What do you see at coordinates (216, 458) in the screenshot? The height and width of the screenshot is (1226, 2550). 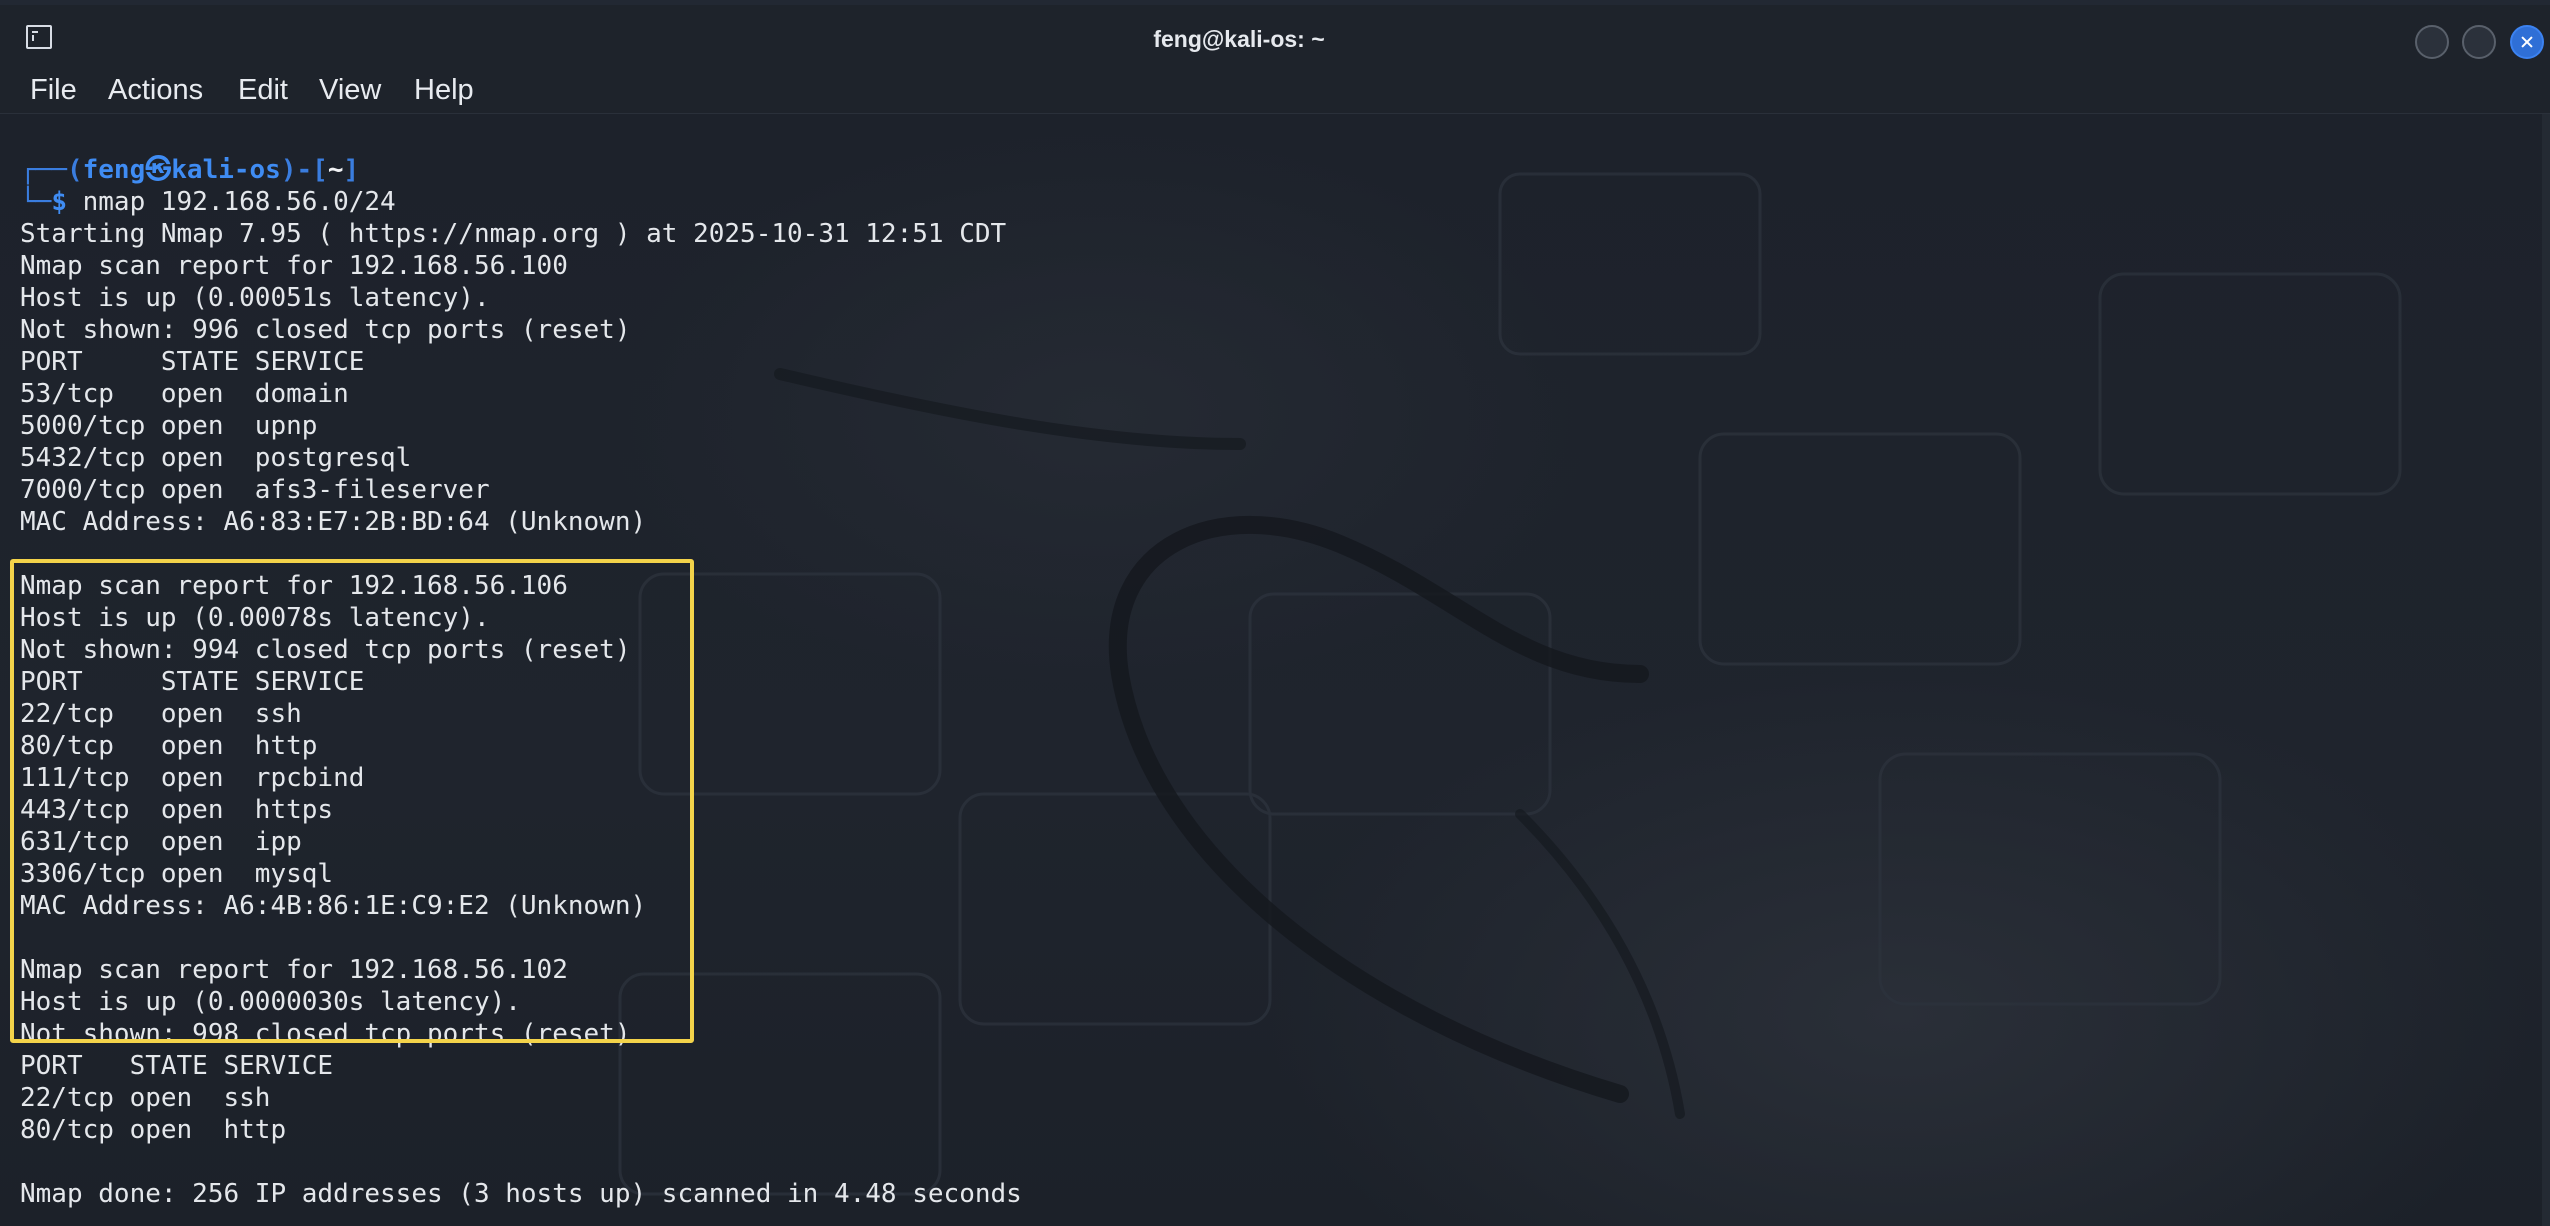 I see `host1-port-line: 5432/tcp open postgresql` at bounding box center [216, 458].